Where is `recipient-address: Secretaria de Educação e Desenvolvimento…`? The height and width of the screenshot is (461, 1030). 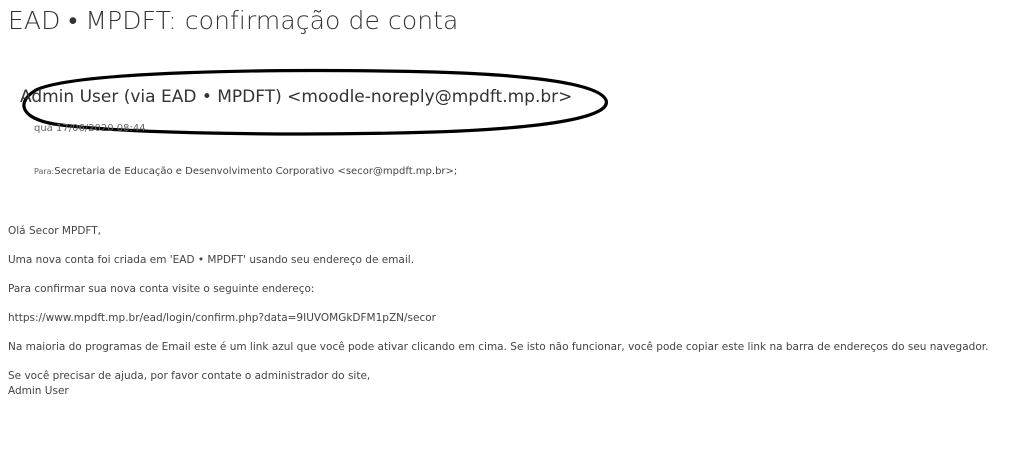
recipient-address: Secretaria de Educação e Desenvolvimento… is located at coordinates (255, 171).